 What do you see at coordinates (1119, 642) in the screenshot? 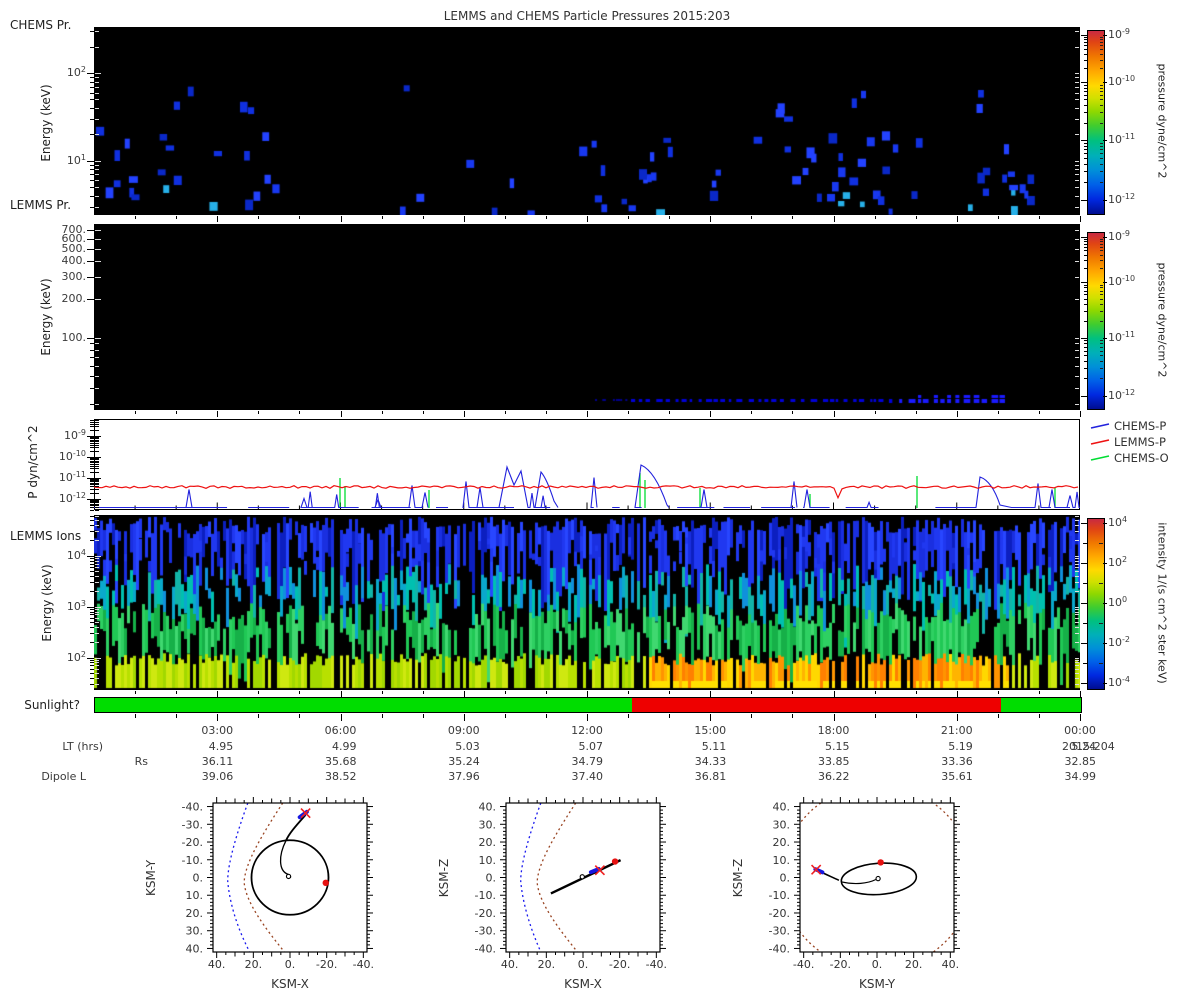
I see `colorbar-tick-label: 10-2` at bounding box center [1119, 642].